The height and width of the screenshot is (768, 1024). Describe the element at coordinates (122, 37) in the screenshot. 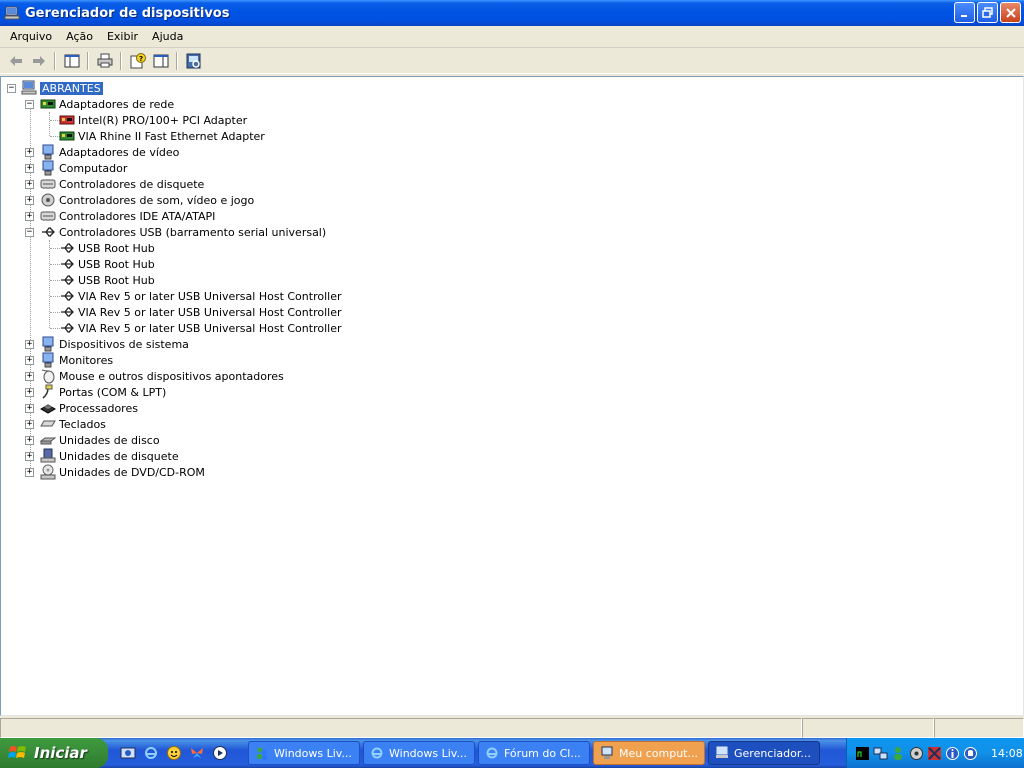

I see `menu-exibir: Exibir` at that location.